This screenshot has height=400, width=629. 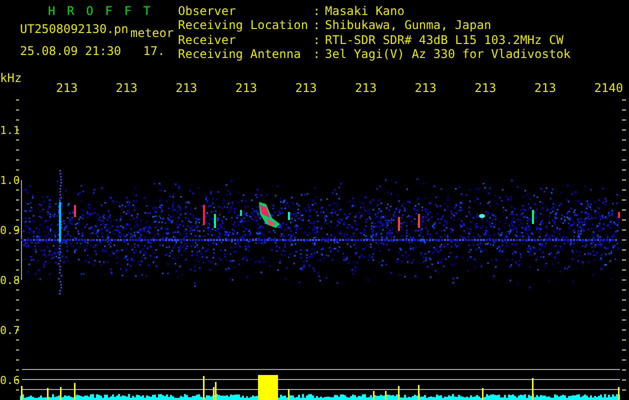 I want to click on axis-label: 1.1, so click(x=10, y=130).